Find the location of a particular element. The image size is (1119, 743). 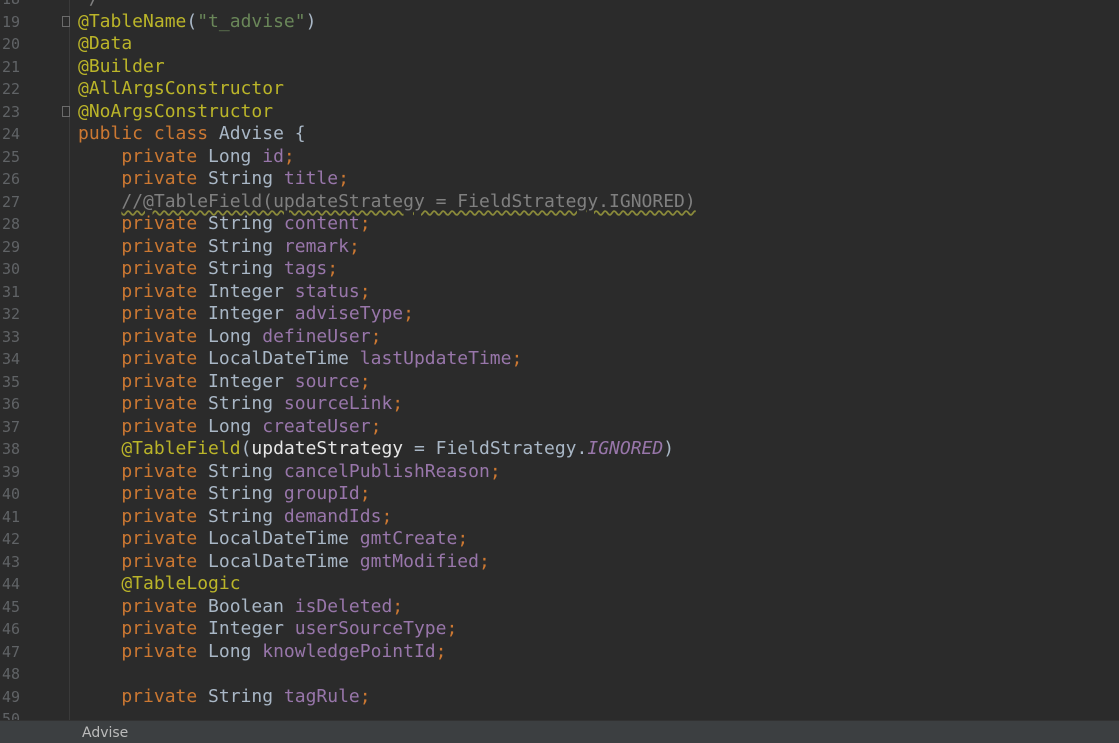

line-number: 36 is located at coordinates (11, 404).